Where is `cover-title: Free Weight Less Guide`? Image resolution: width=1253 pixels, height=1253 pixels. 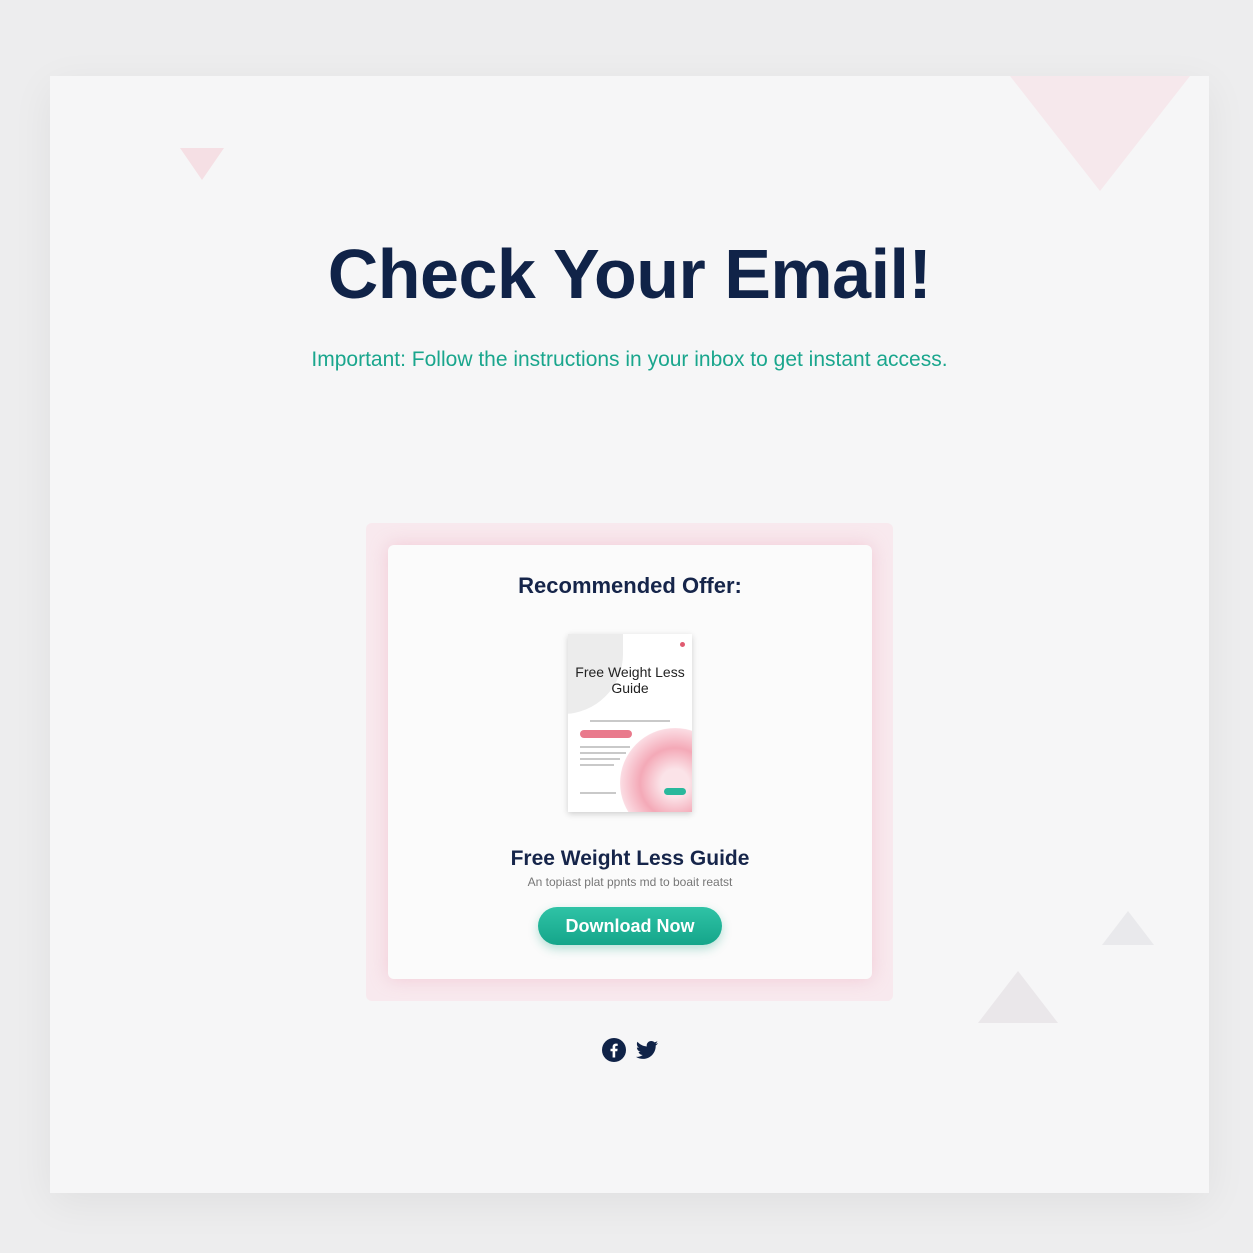
cover-title: Free Weight Less Guide is located at coordinates (630, 680).